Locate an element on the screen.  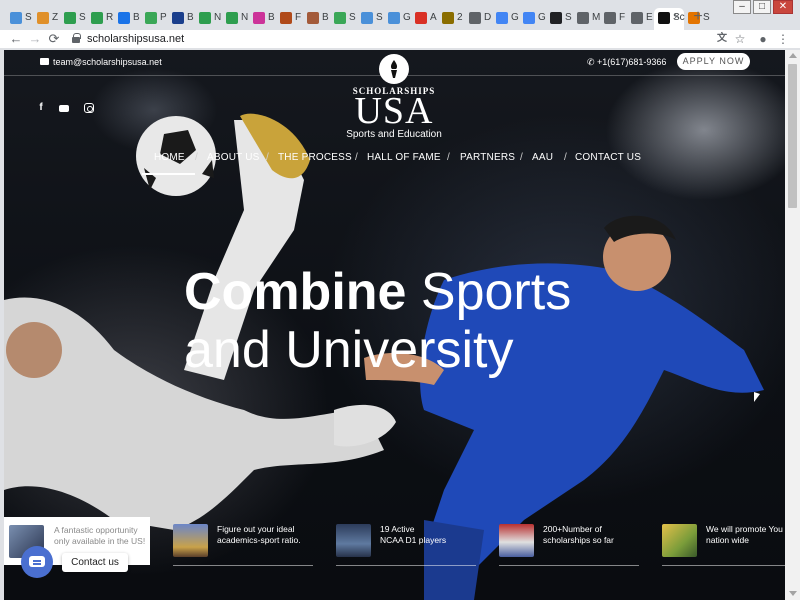
instagram-icon is located at coordinates (89, 108).